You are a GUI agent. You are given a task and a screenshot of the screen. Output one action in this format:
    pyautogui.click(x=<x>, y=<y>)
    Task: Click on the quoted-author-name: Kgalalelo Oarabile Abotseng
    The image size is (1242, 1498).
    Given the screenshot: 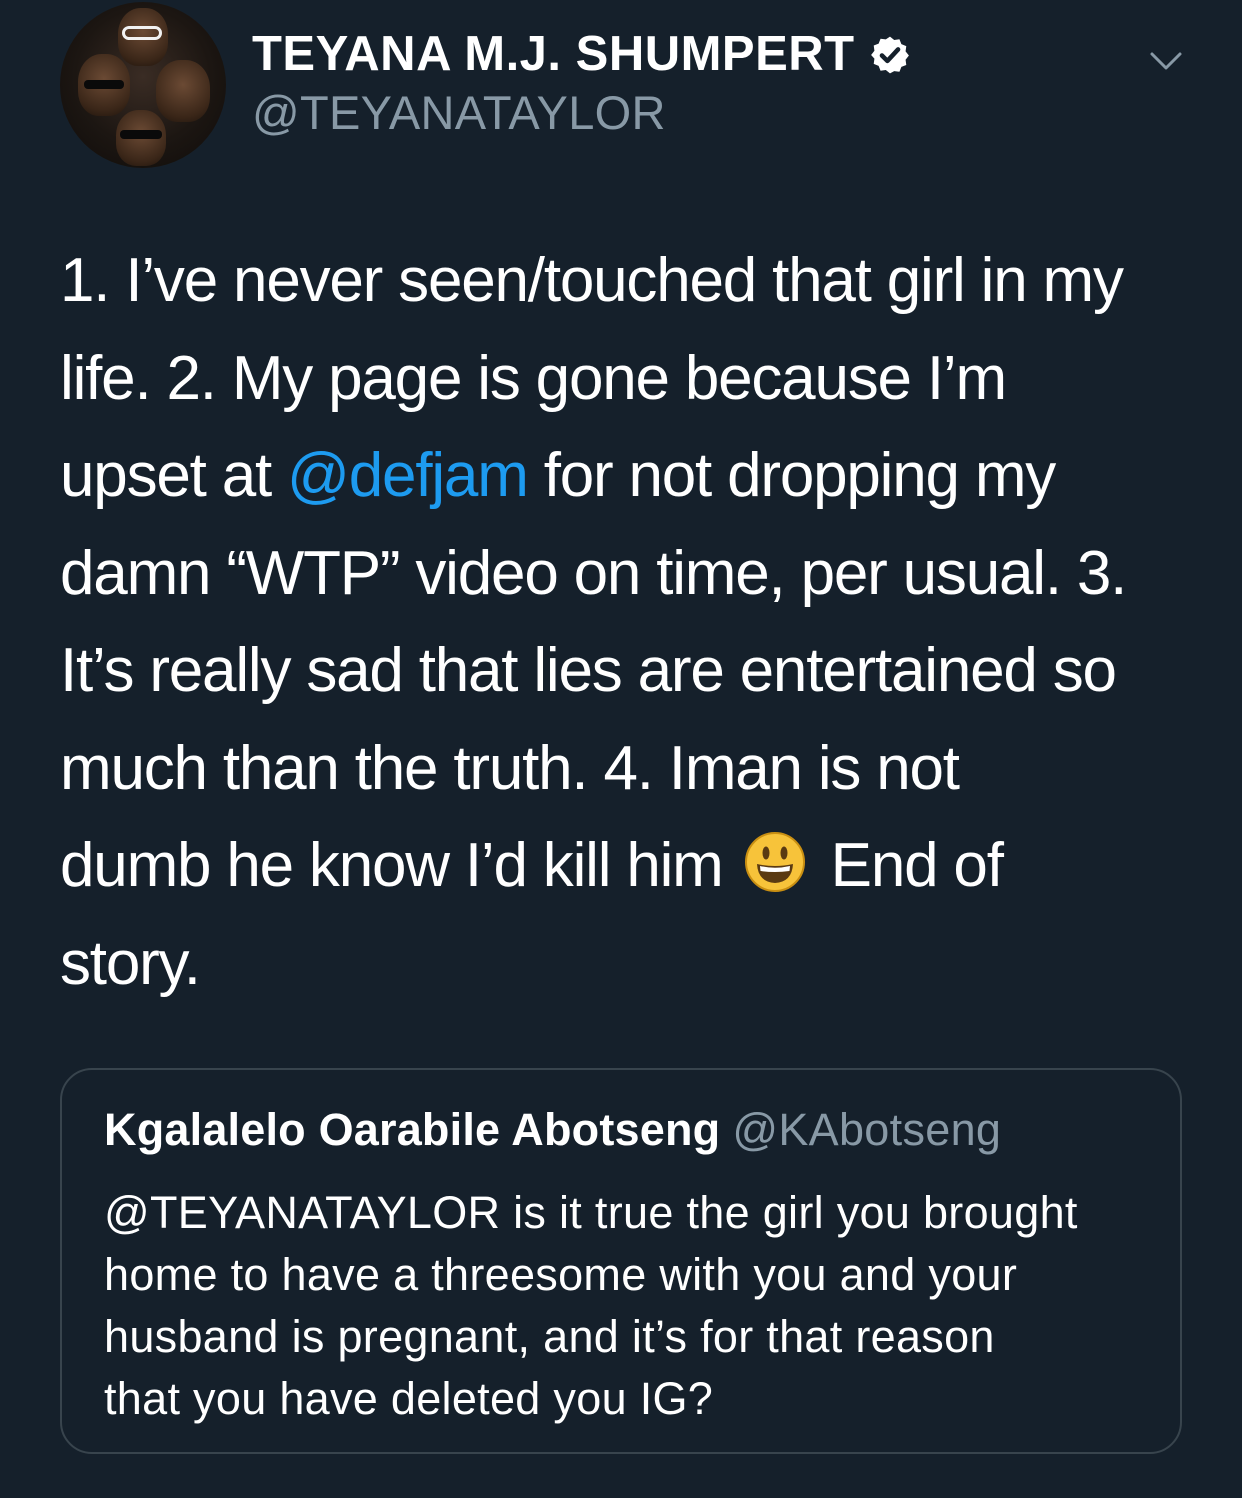 What is the action you would take?
    pyautogui.click(x=412, y=1129)
    